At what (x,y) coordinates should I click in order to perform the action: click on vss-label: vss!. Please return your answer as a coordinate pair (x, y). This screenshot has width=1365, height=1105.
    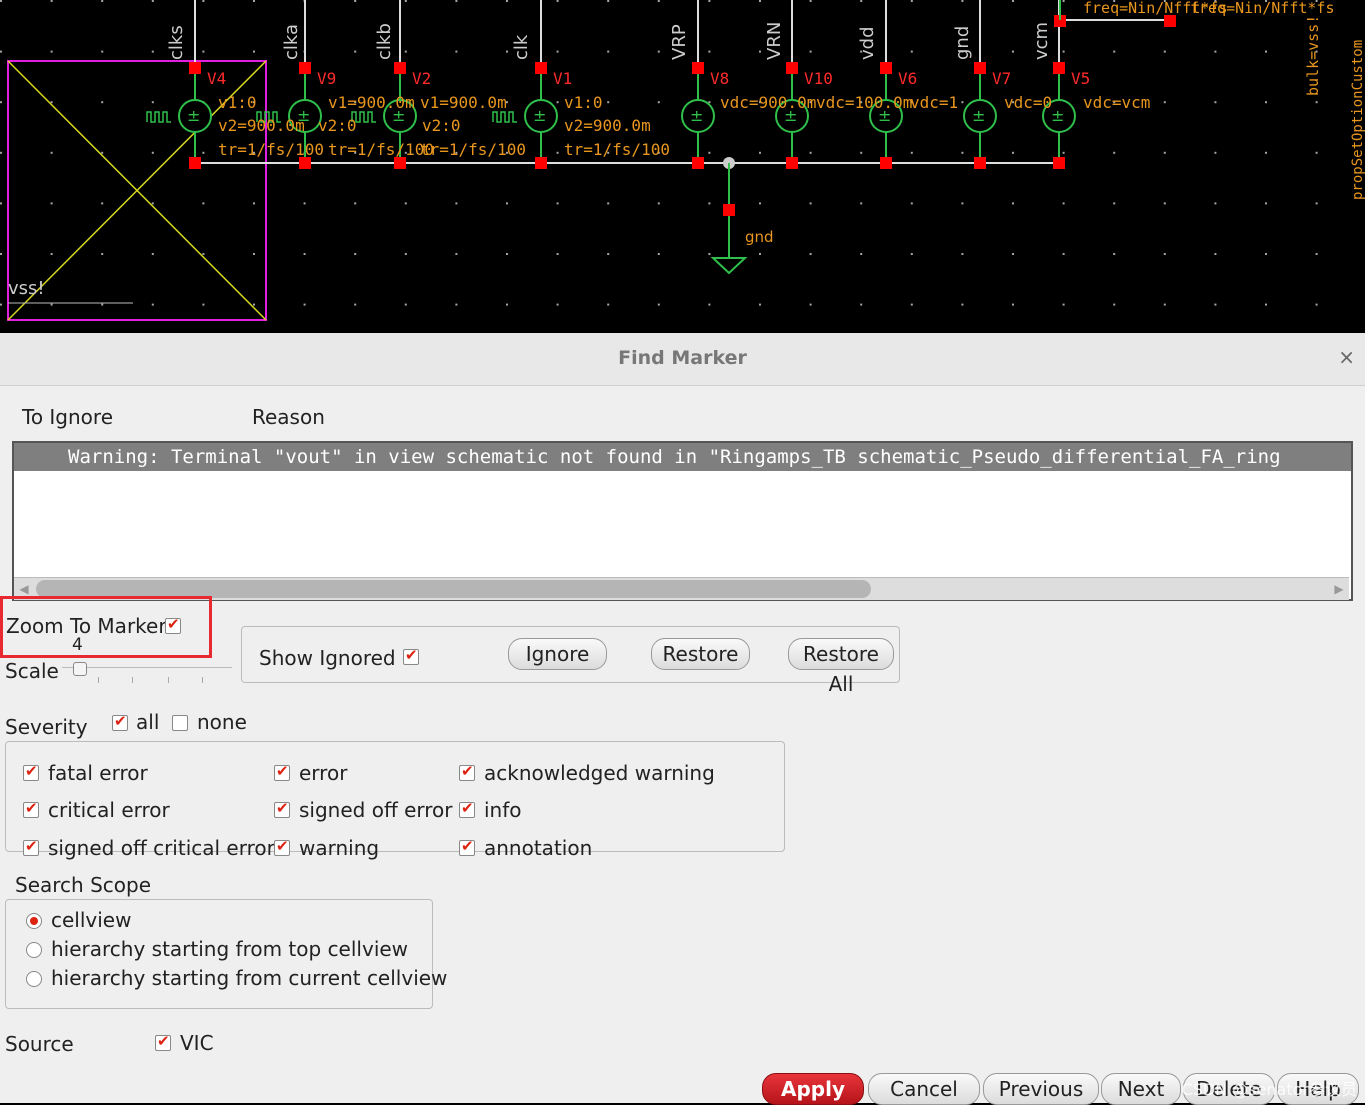
    Looking at the image, I should click on (26, 288).